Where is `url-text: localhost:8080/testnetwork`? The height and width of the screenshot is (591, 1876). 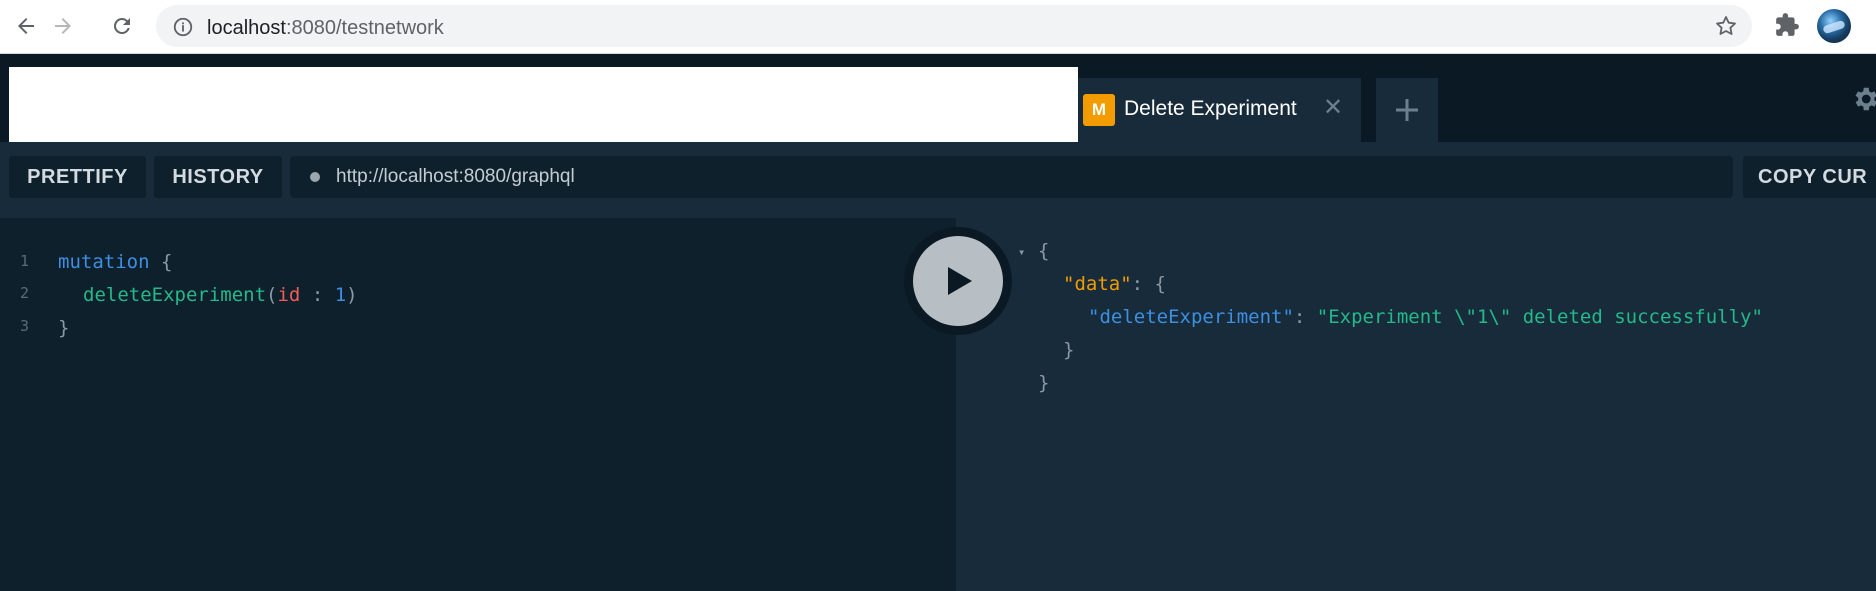
url-text: localhost:8080/testnetwork is located at coordinates (325, 28).